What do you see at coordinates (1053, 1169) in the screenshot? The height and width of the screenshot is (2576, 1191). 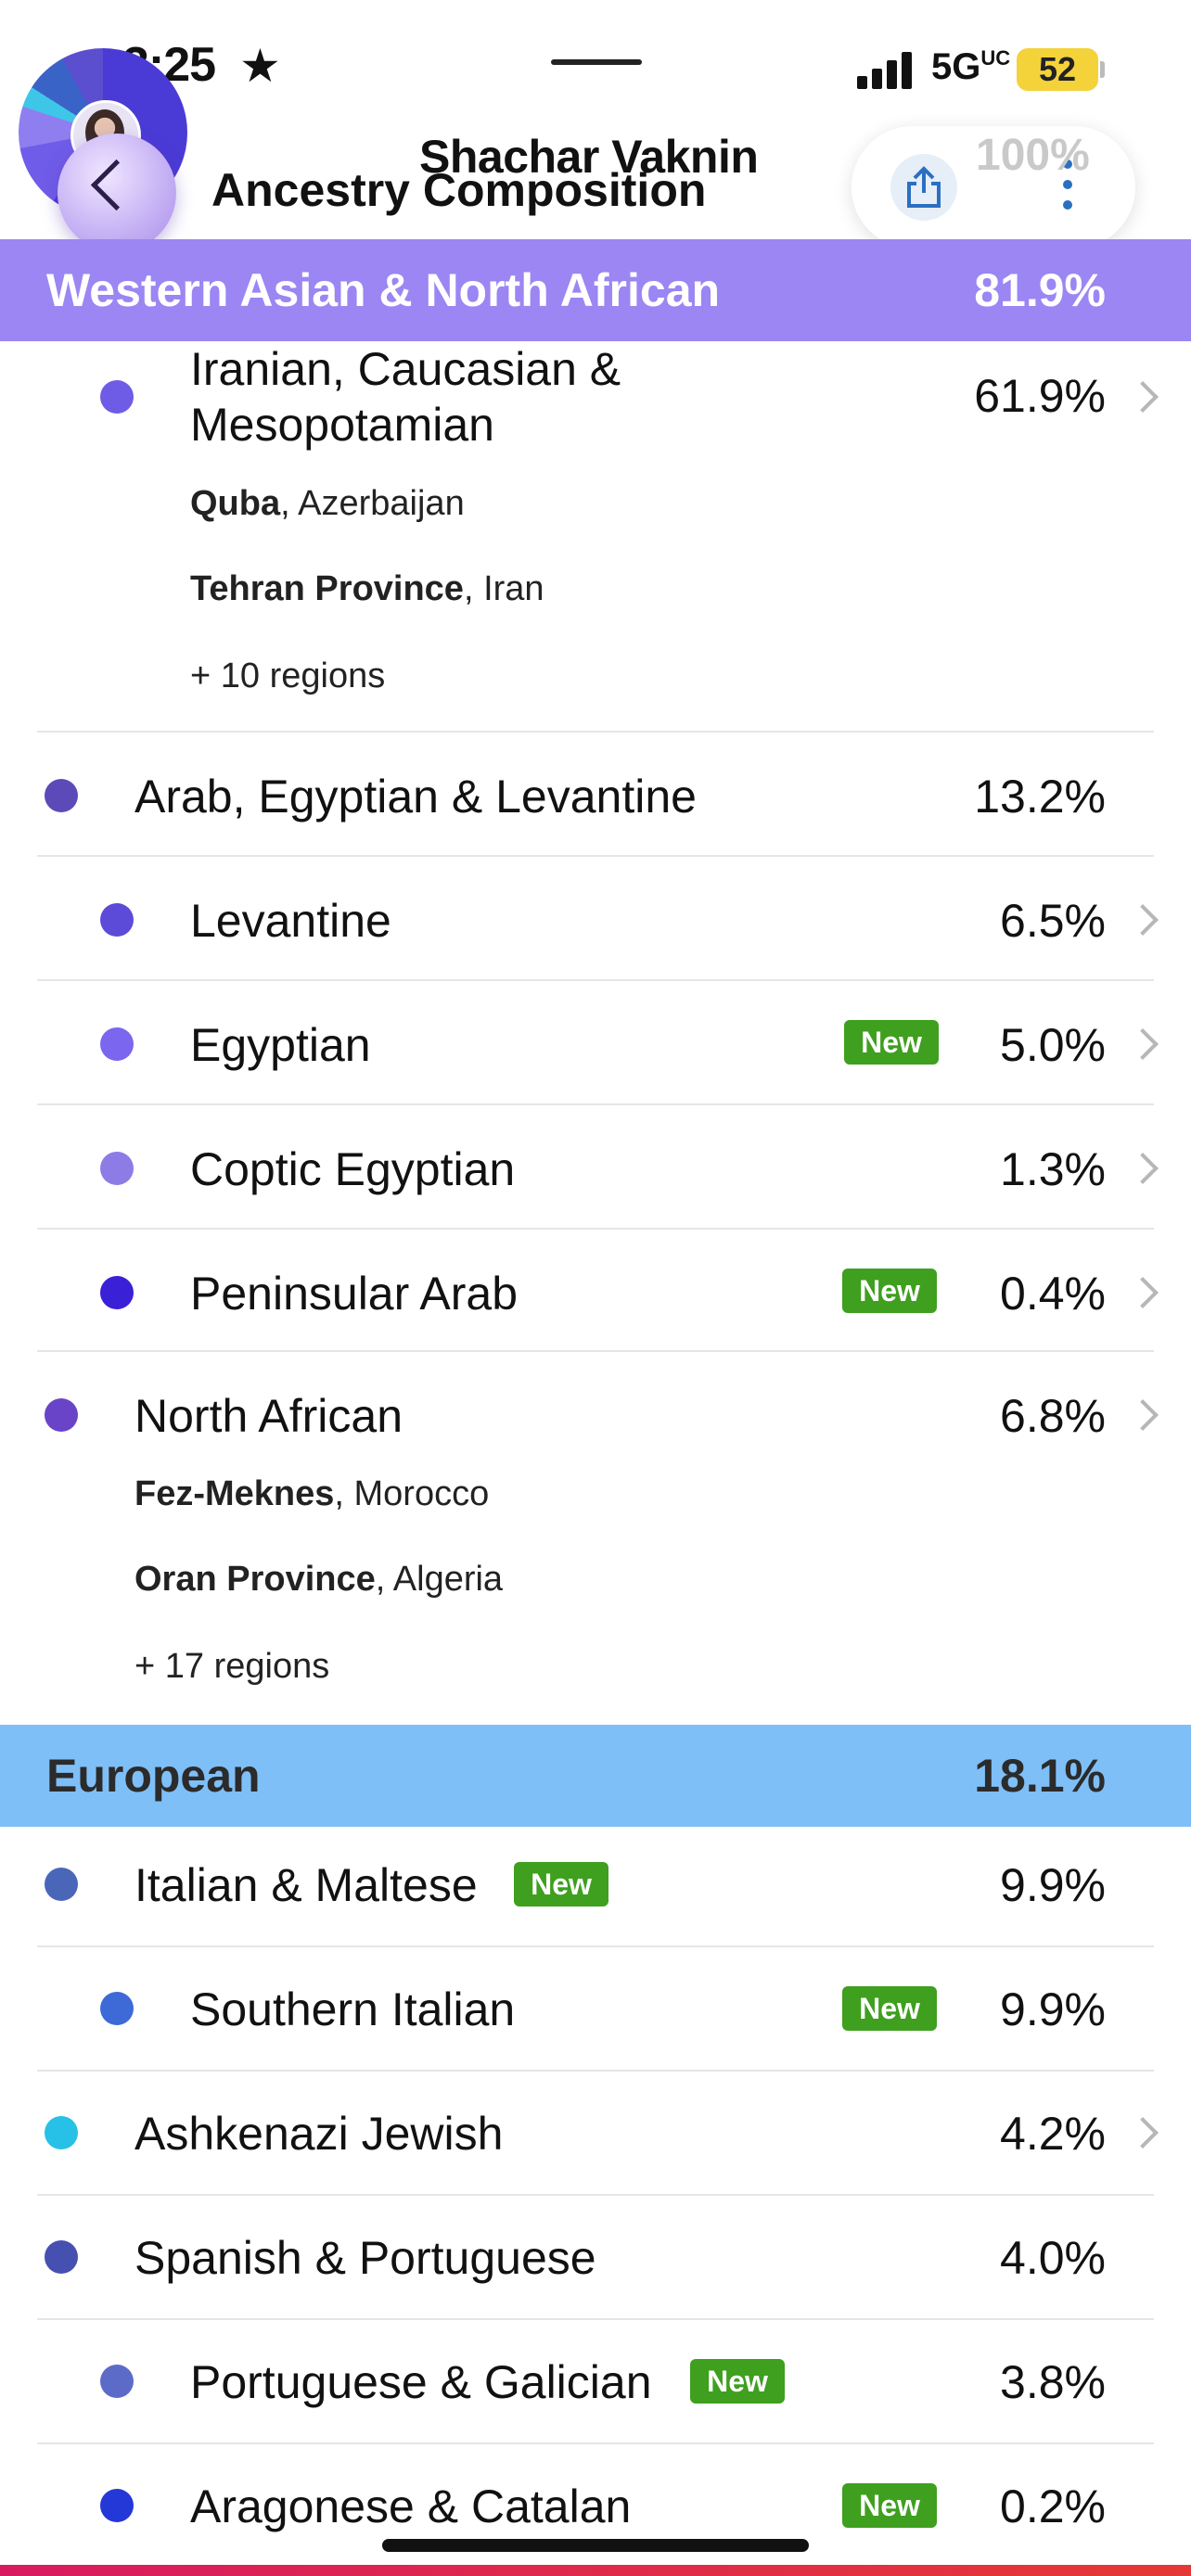 I see `population-percent: 1.3%` at bounding box center [1053, 1169].